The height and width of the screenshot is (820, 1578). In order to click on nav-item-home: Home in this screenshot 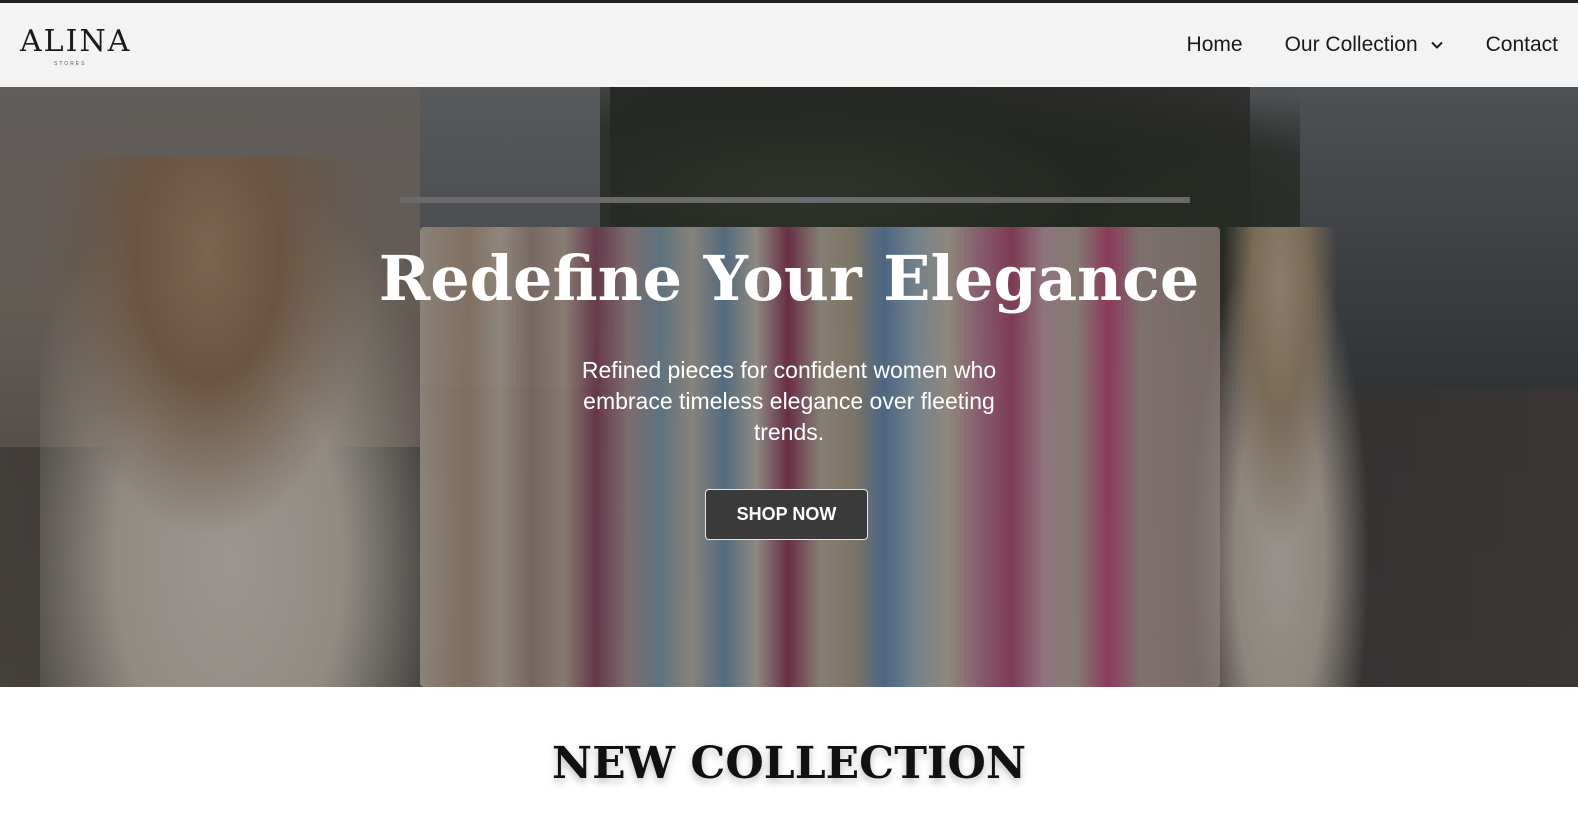, I will do `click(1215, 45)`.